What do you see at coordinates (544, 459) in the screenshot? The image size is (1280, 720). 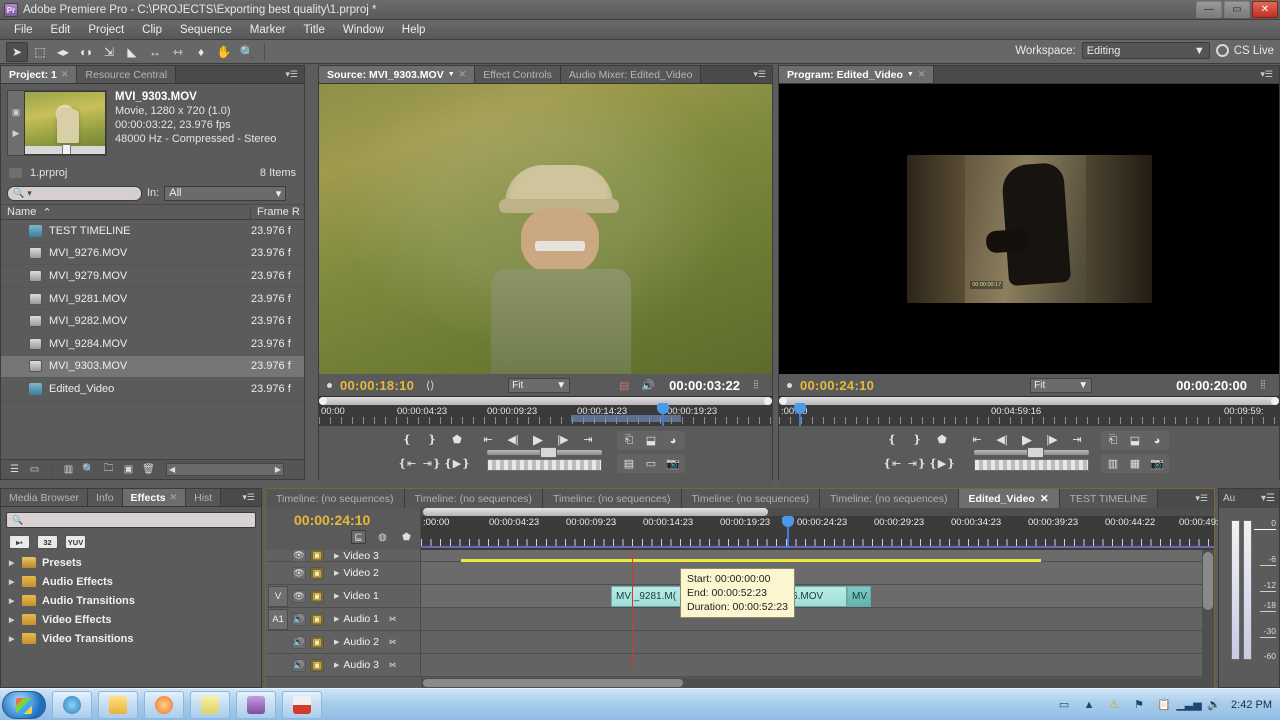 I see `shuttle-slider` at bounding box center [544, 459].